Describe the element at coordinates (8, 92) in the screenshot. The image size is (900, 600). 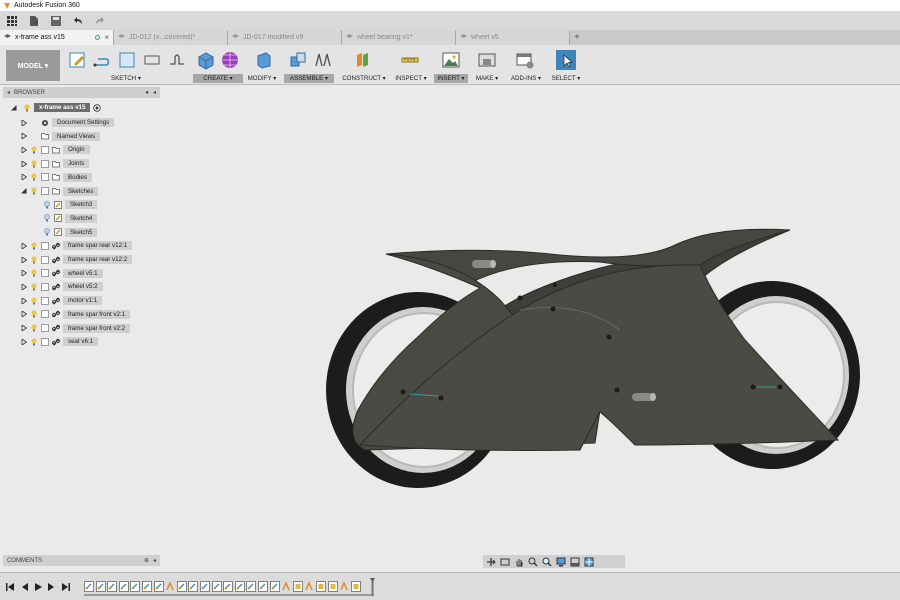
I see `collapse-icon: ◂` at that location.